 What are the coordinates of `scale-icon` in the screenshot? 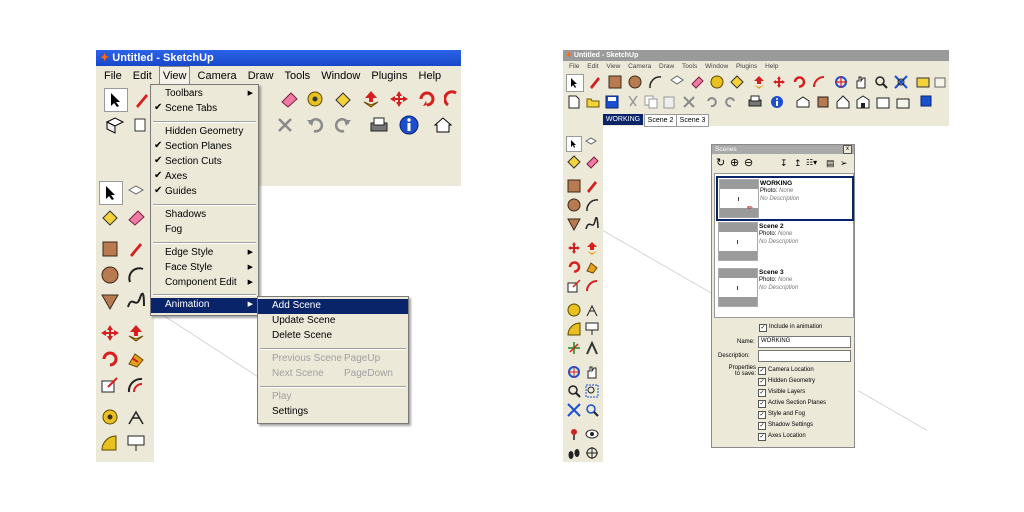 It's located at (574, 286).